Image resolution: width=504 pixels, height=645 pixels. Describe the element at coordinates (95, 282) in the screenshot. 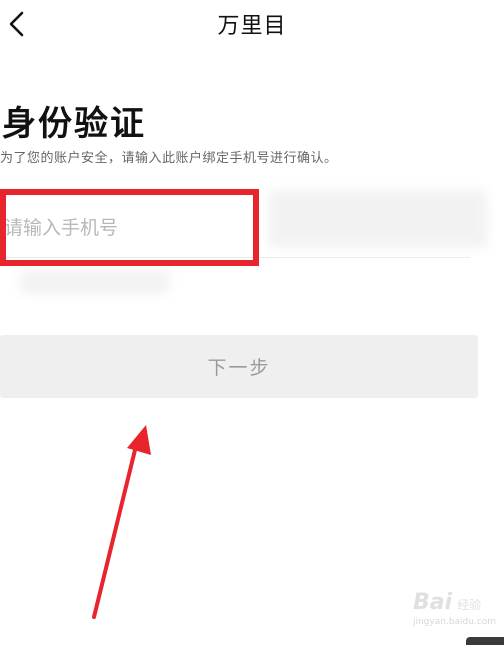

I see `blurred-region` at that location.